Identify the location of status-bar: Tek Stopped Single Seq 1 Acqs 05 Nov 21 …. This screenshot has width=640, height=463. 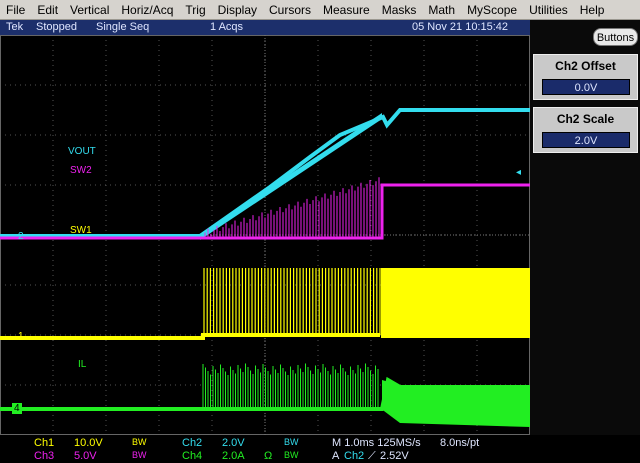
(265, 27).